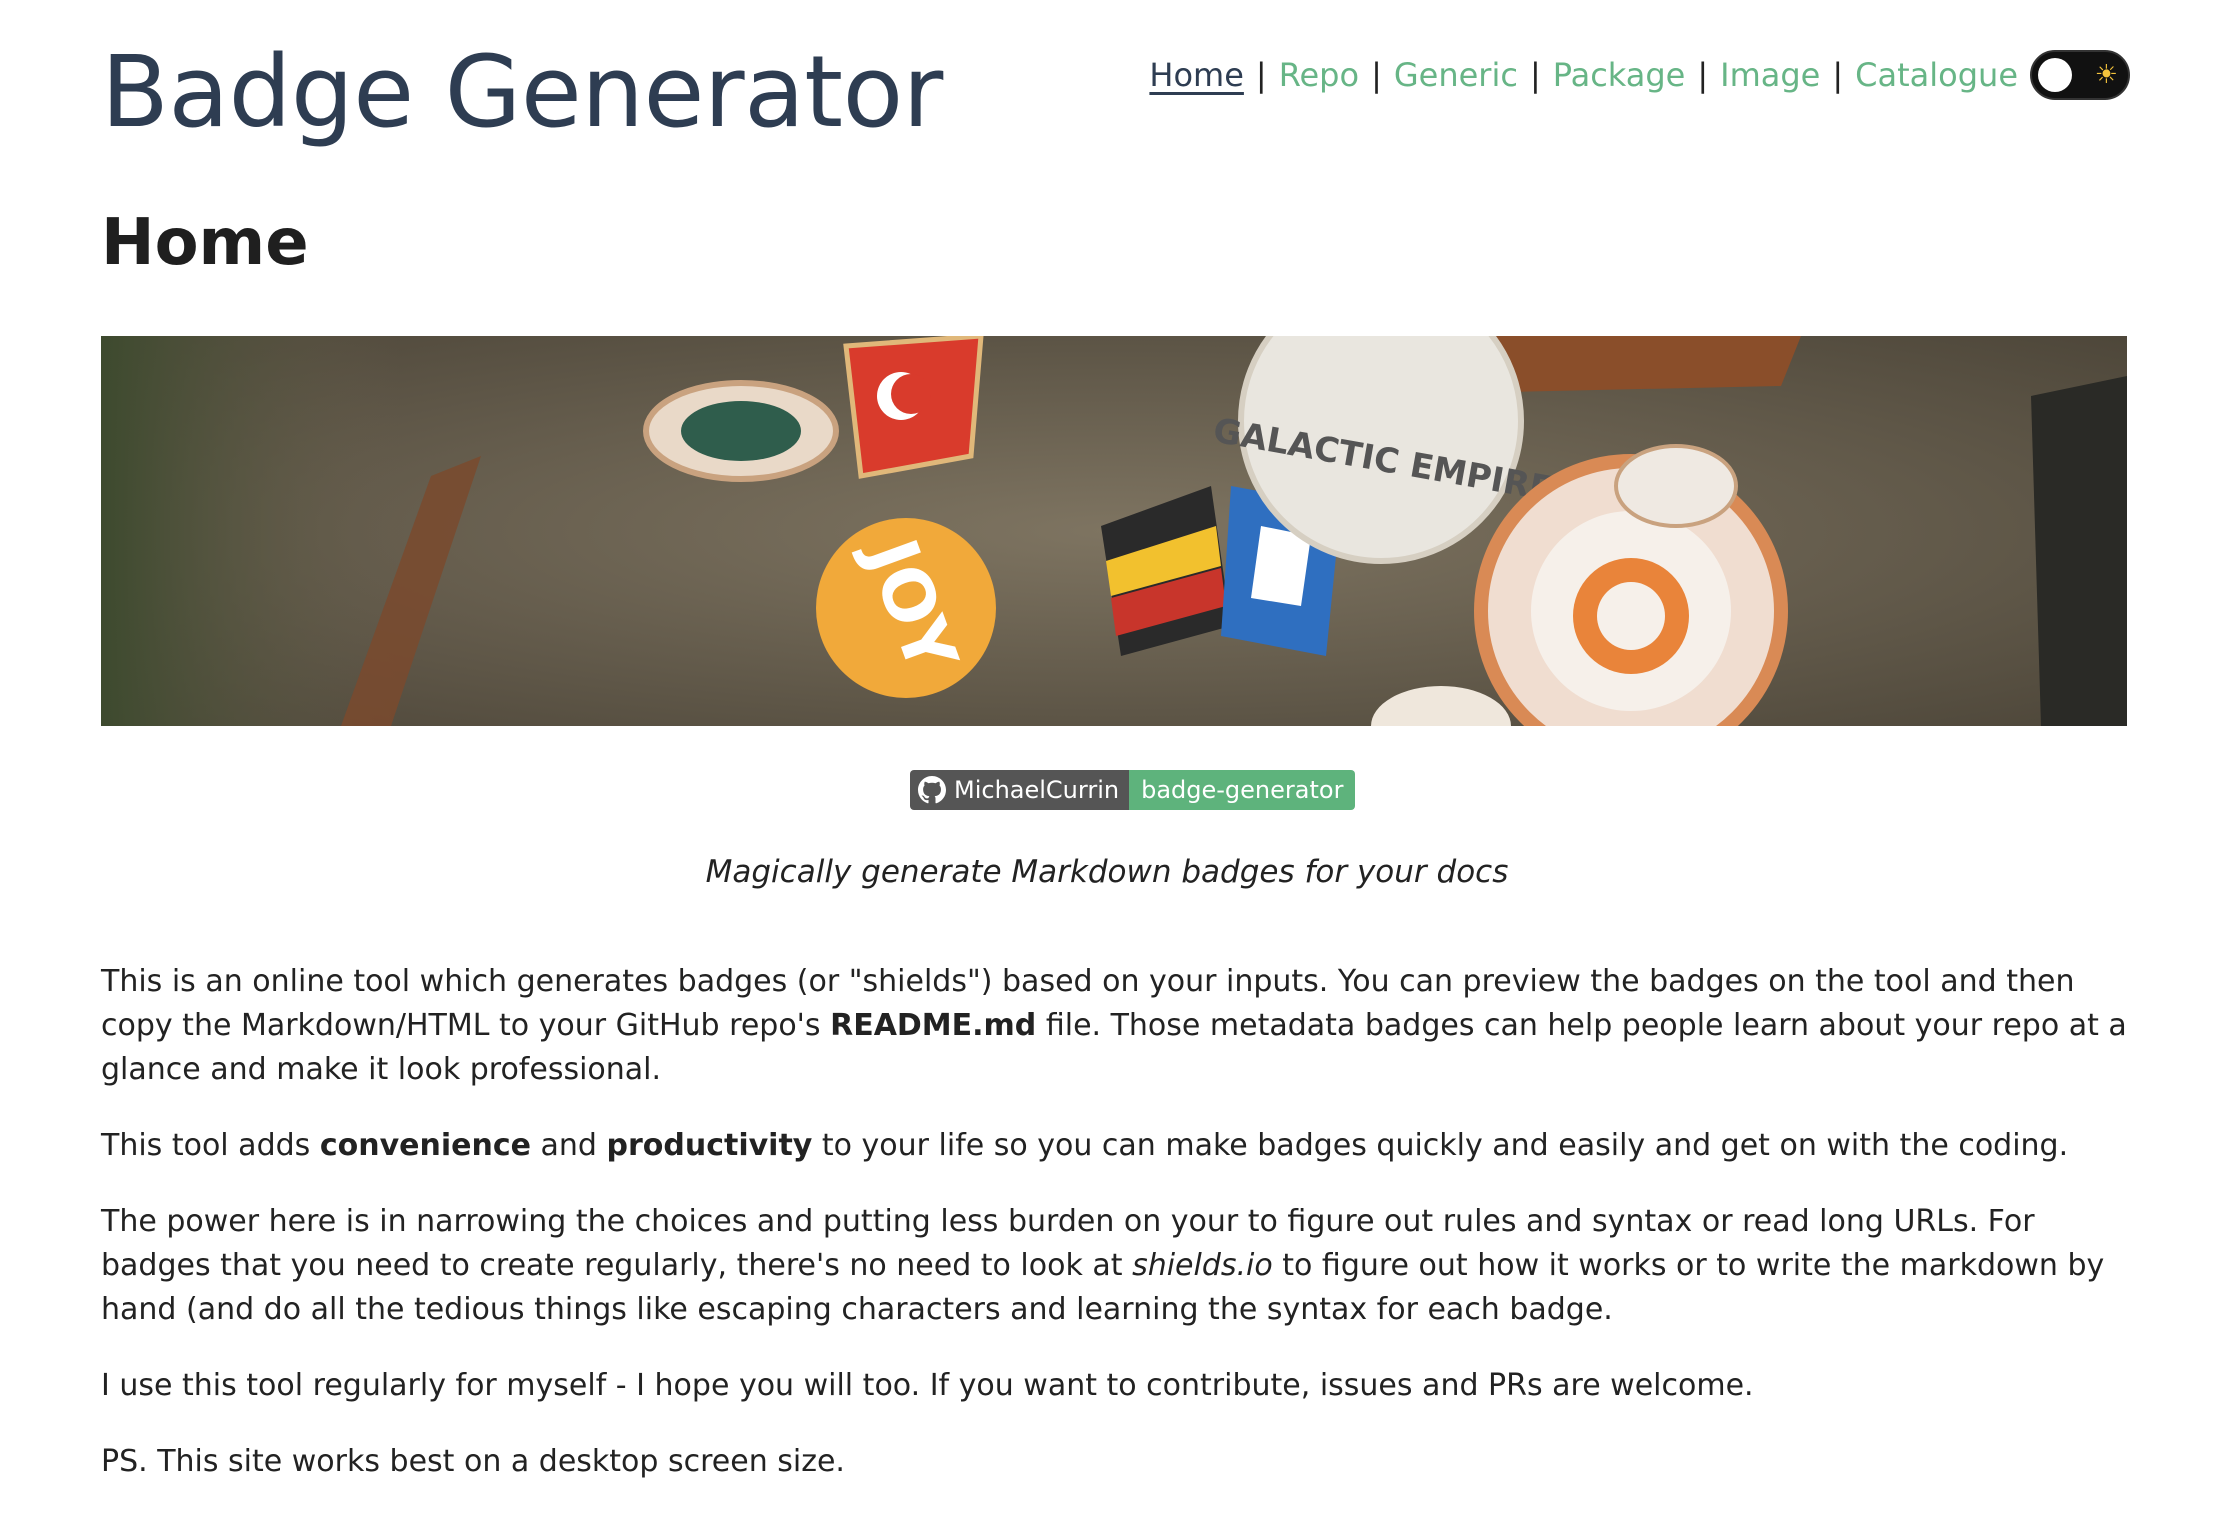 This screenshot has width=2214, height=1516. Describe the element at coordinates (425, 1145) in the screenshot. I see `bold-convenience: convenience` at that location.